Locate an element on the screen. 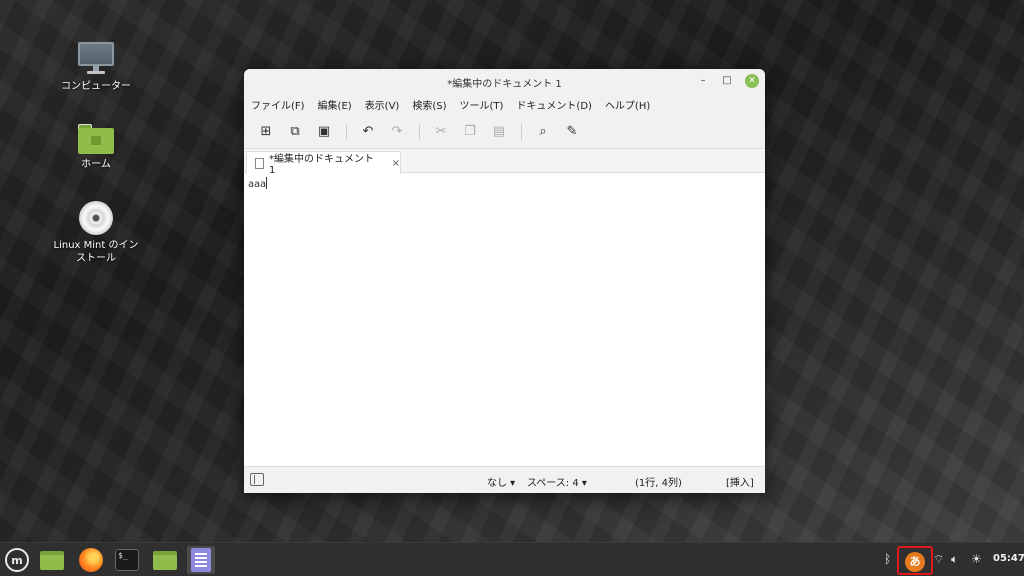 The image size is (1024, 576). maximize-button: □ is located at coordinates (727, 81).